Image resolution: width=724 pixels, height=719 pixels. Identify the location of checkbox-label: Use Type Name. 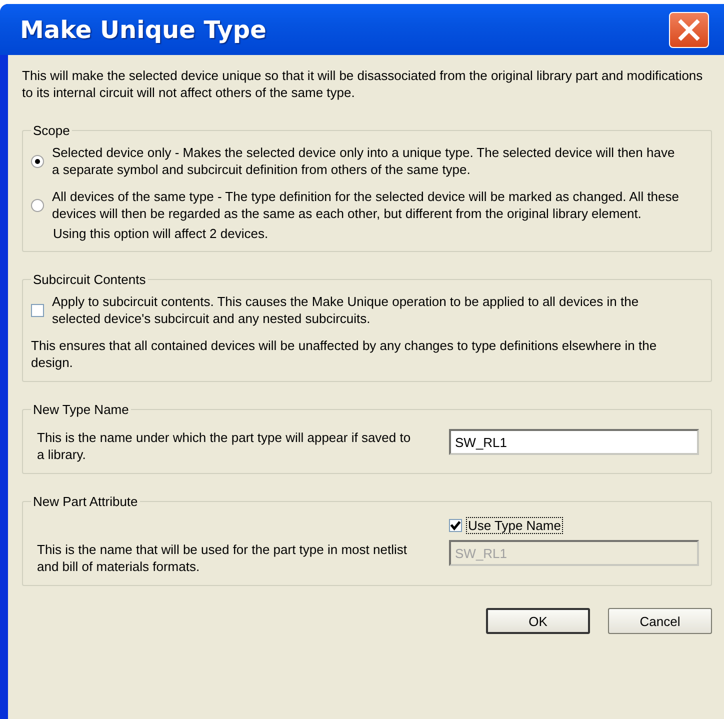
(514, 525).